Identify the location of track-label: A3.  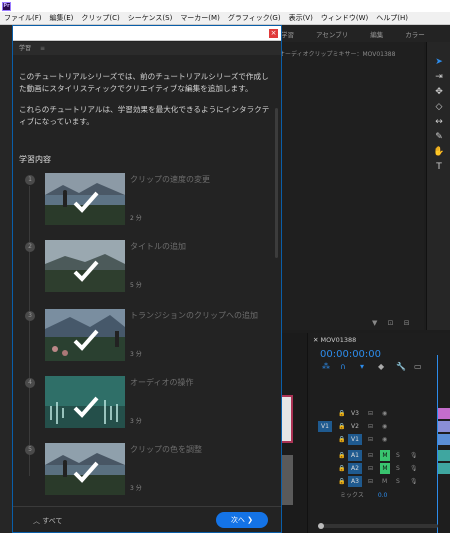
(355, 481).